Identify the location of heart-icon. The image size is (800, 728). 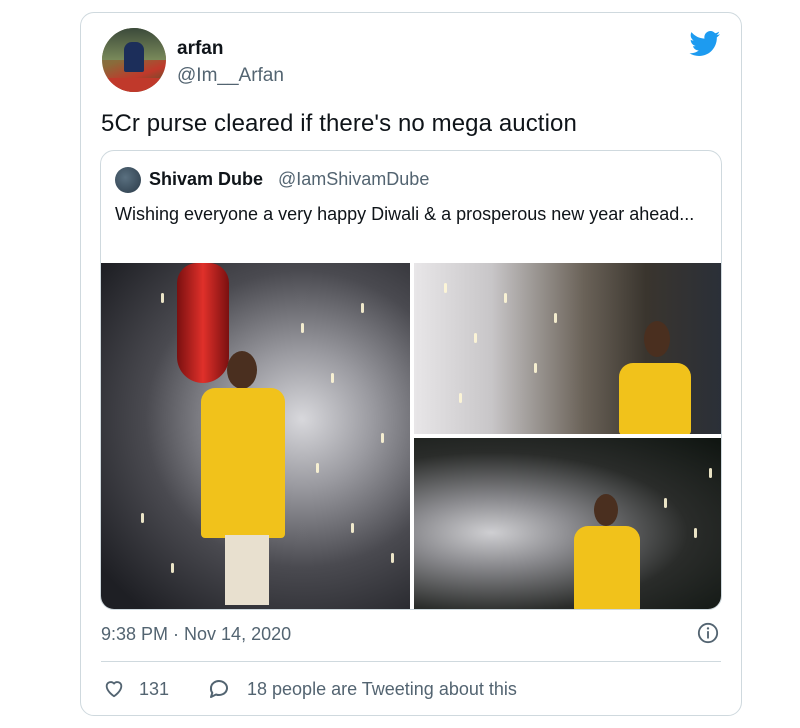
(114, 688).